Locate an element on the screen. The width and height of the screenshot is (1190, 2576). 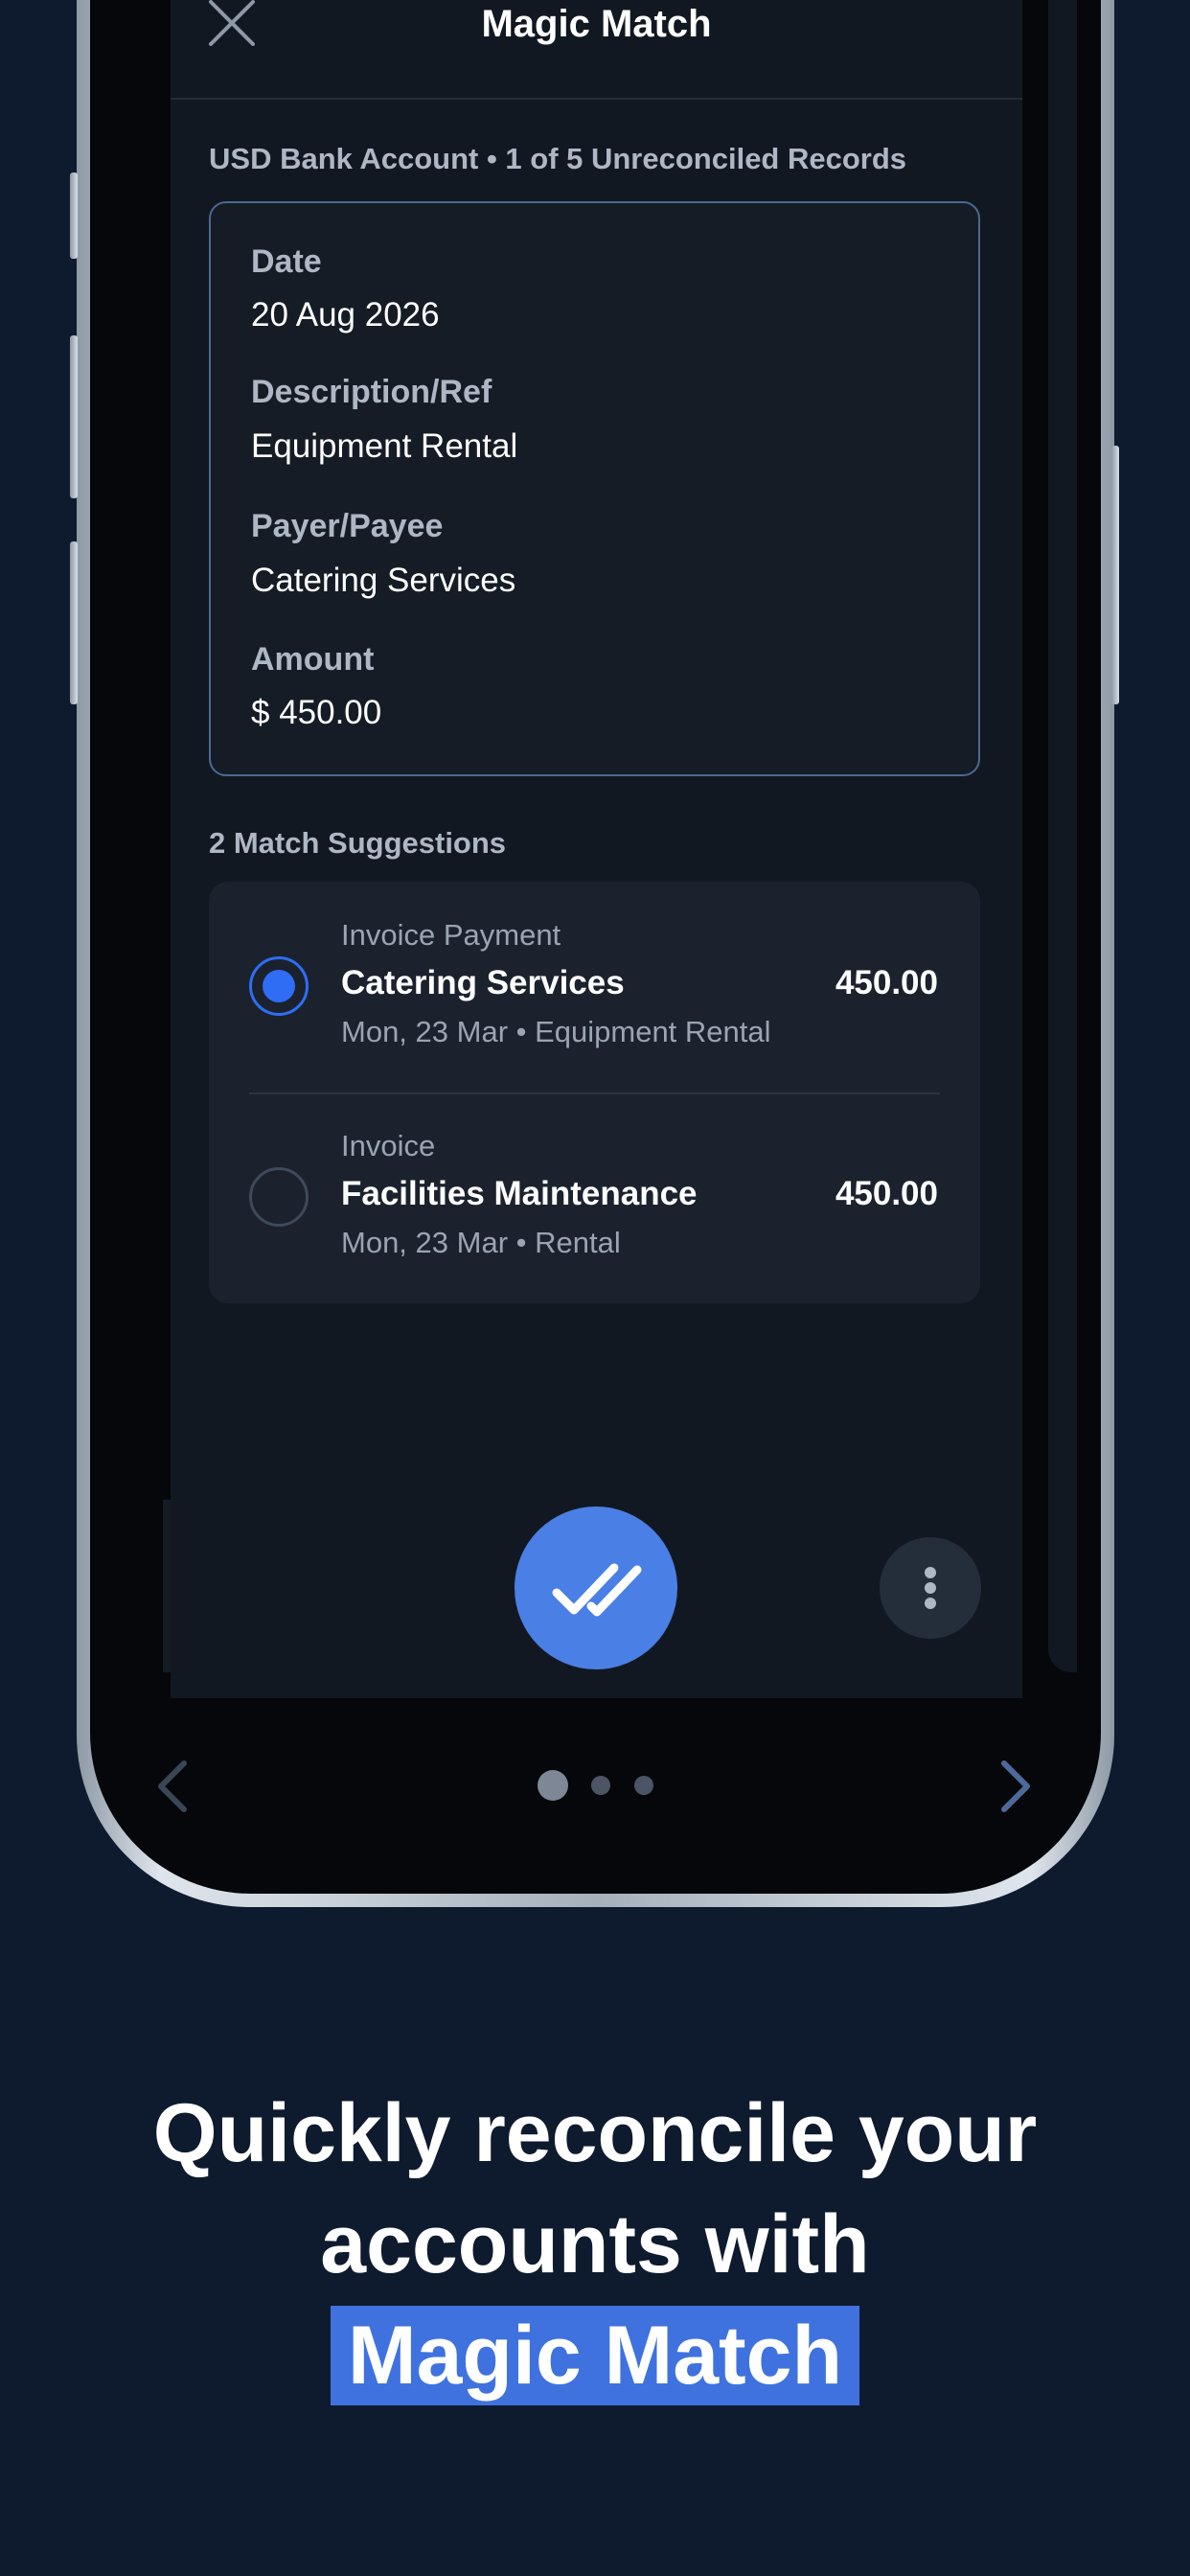
headline-highlight: Magic Match is located at coordinates (595, 2356).